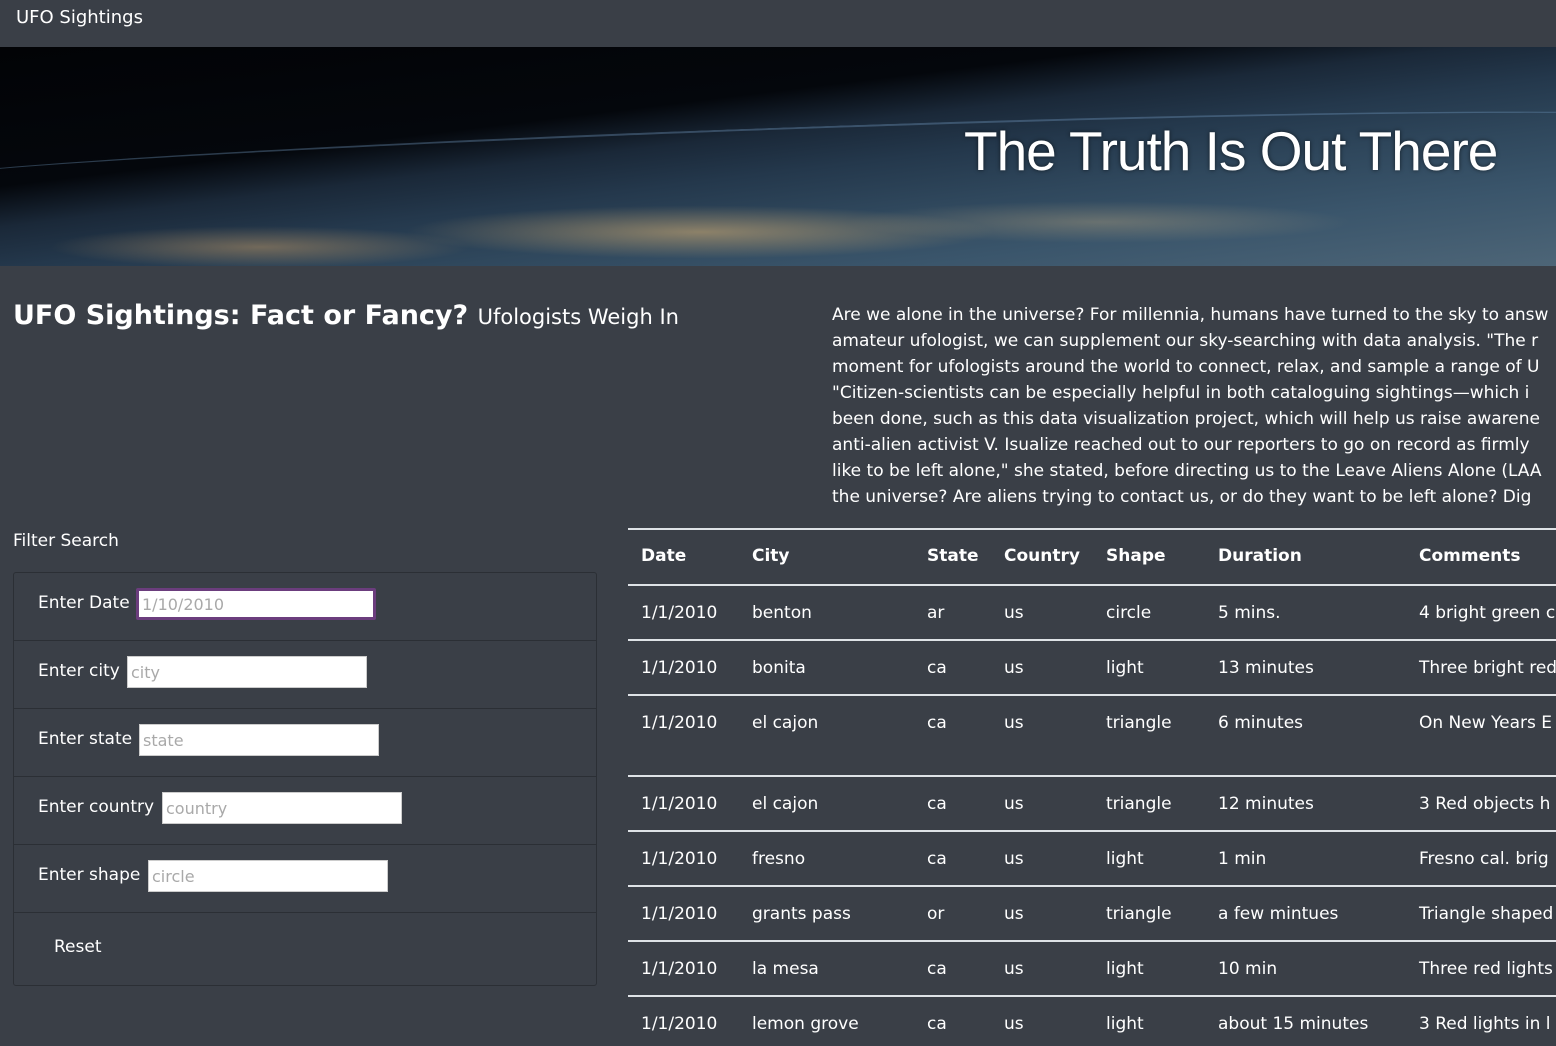  What do you see at coordinates (1266, 668) in the screenshot?
I see `cell-duration: 13 minutes` at bounding box center [1266, 668].